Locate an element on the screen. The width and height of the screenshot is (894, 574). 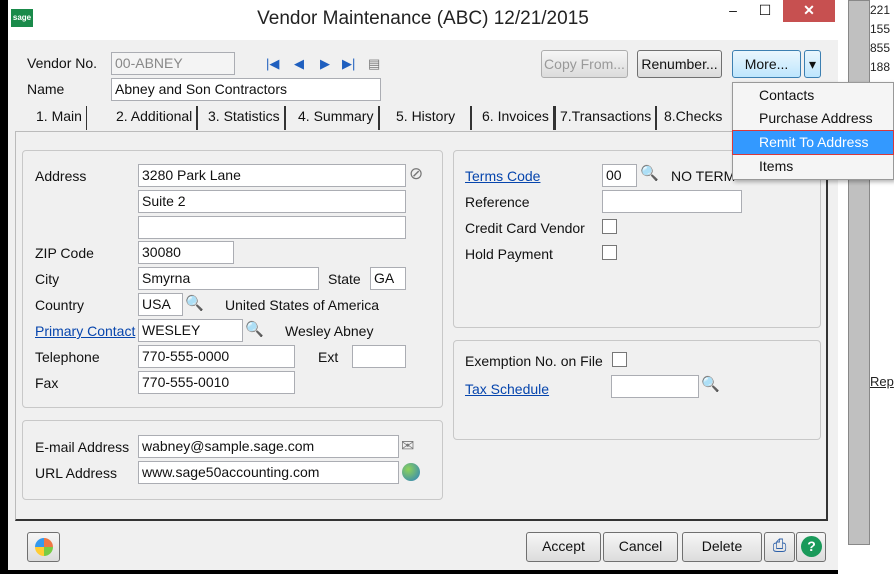
address-label: Address is located at coordinates (61, 176).